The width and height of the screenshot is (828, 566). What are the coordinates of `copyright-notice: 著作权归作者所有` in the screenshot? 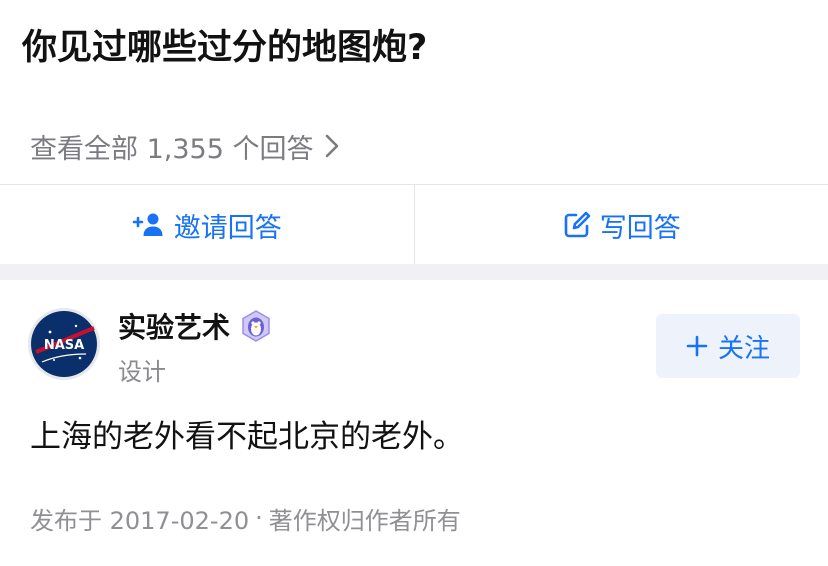 It's located at (364, 520).